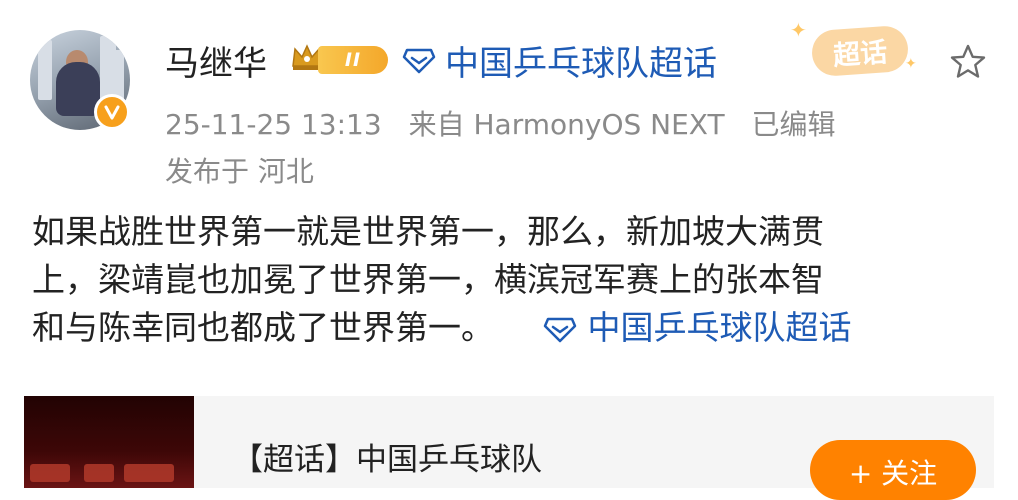 Image resolution: width=1018 pixels, height=500 pixels. Describe the element at coordinates (794, 124) in the screenshot. I see `edited-label: 已编辑` at that location.